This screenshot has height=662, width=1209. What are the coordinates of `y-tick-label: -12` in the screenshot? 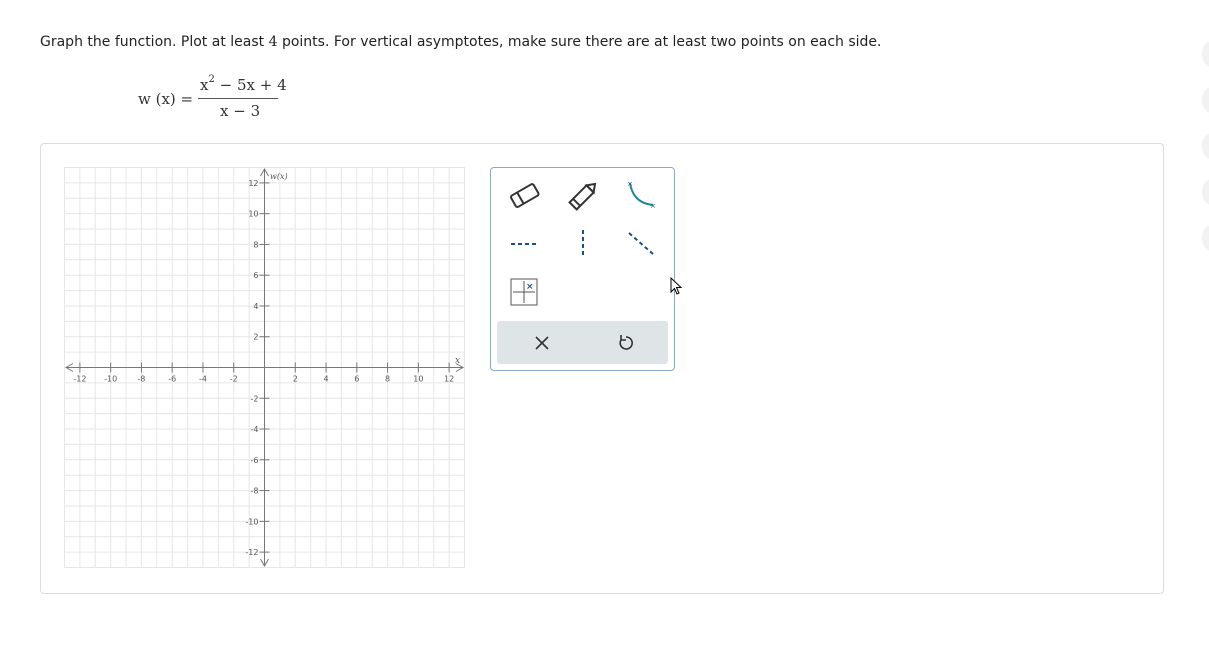 It's located at (251, 552).